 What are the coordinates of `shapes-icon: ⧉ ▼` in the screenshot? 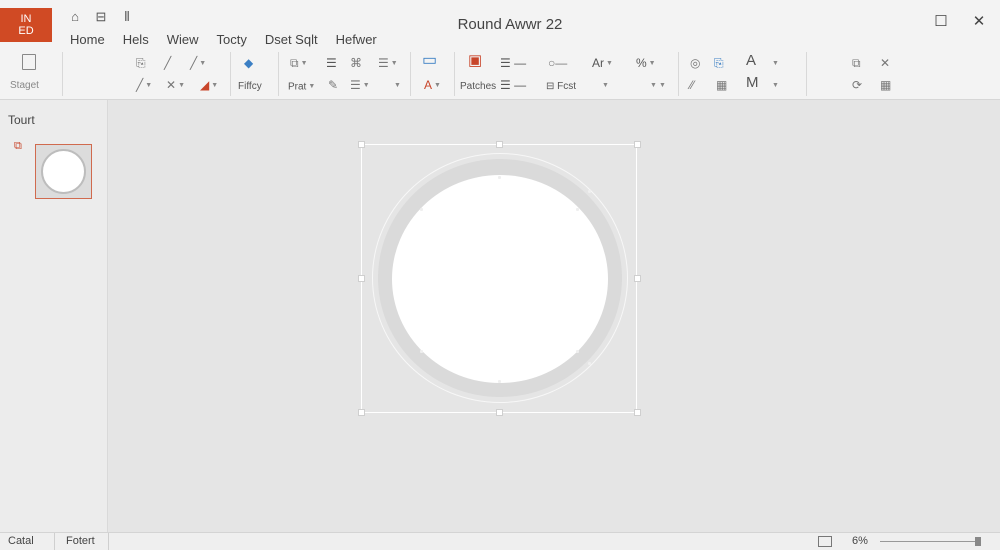 It's located at (299, 63).